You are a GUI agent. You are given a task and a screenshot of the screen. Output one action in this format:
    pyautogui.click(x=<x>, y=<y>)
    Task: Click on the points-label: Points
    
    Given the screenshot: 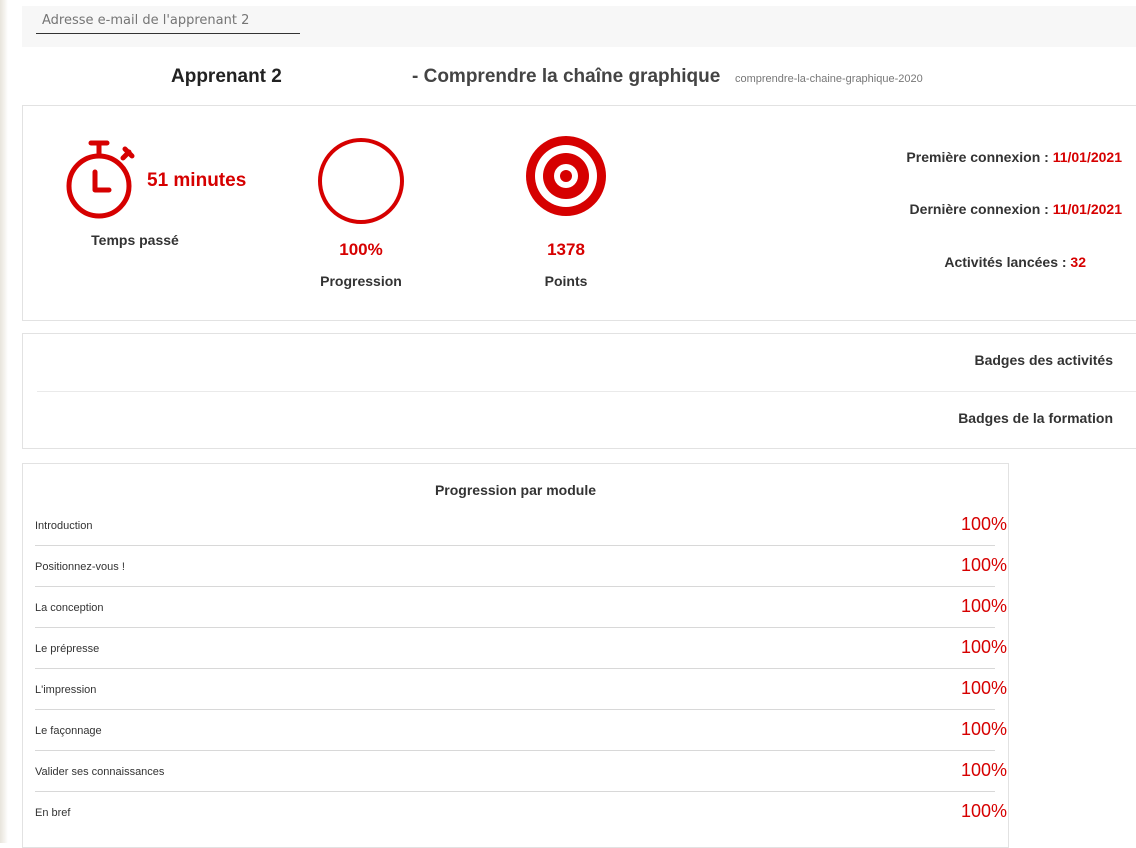 What is the action you would take?
    pyautogui.click(x=566, y=281)
    